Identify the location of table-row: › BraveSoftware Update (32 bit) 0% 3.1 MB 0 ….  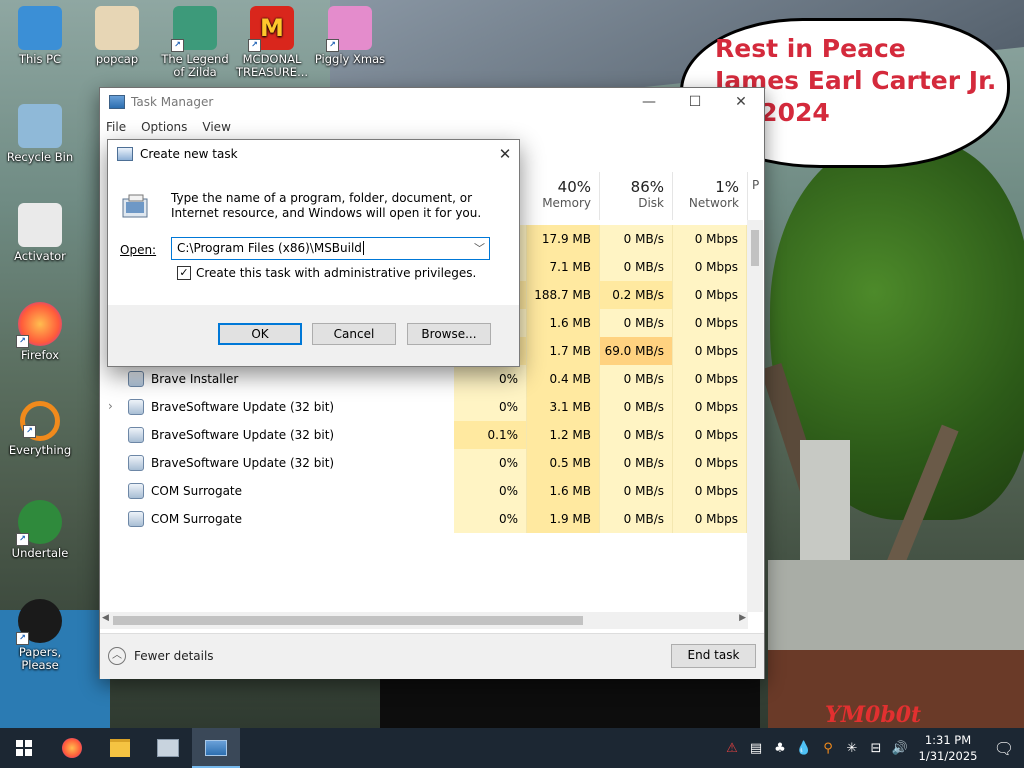
(424, 407).